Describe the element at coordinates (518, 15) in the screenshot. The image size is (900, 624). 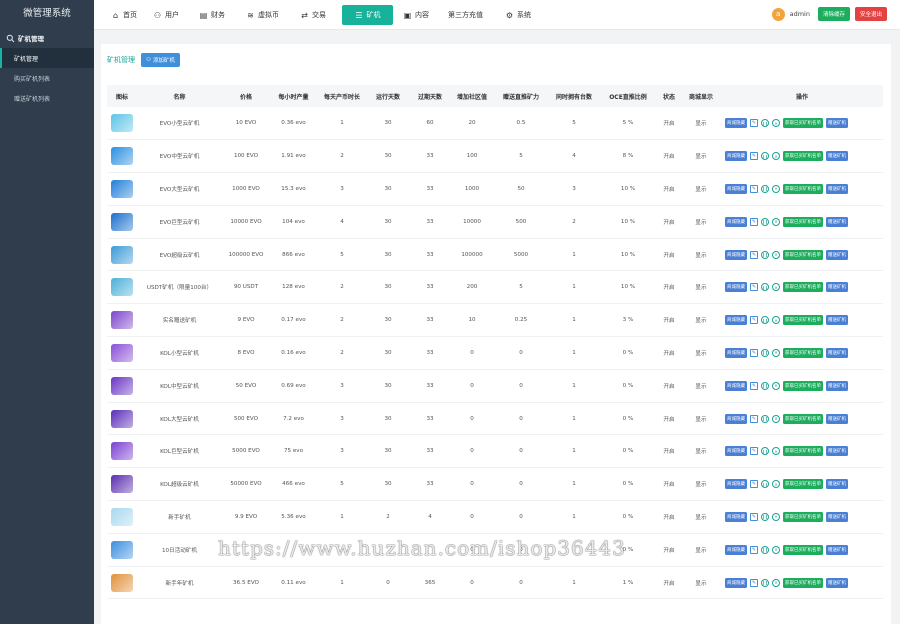
I see `nav-system: ⚙ 系统` at that location.